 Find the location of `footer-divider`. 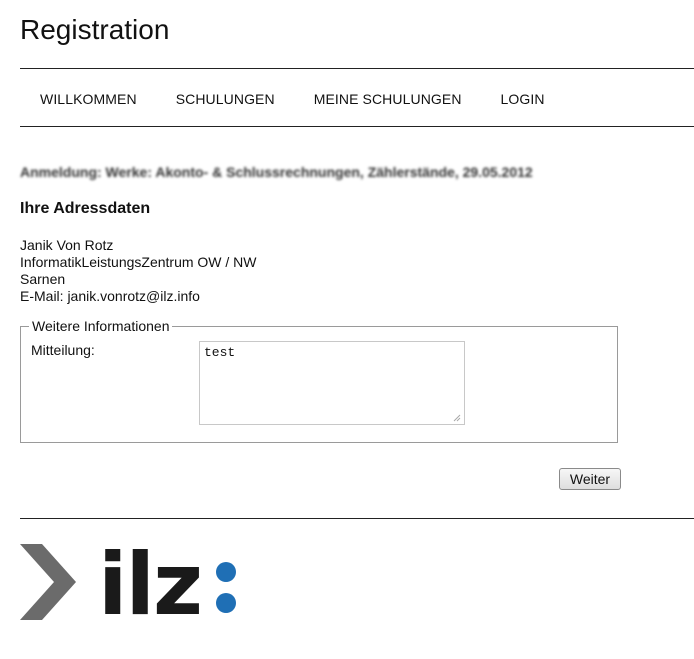

footer-divider is located at coordinates (357, 518).